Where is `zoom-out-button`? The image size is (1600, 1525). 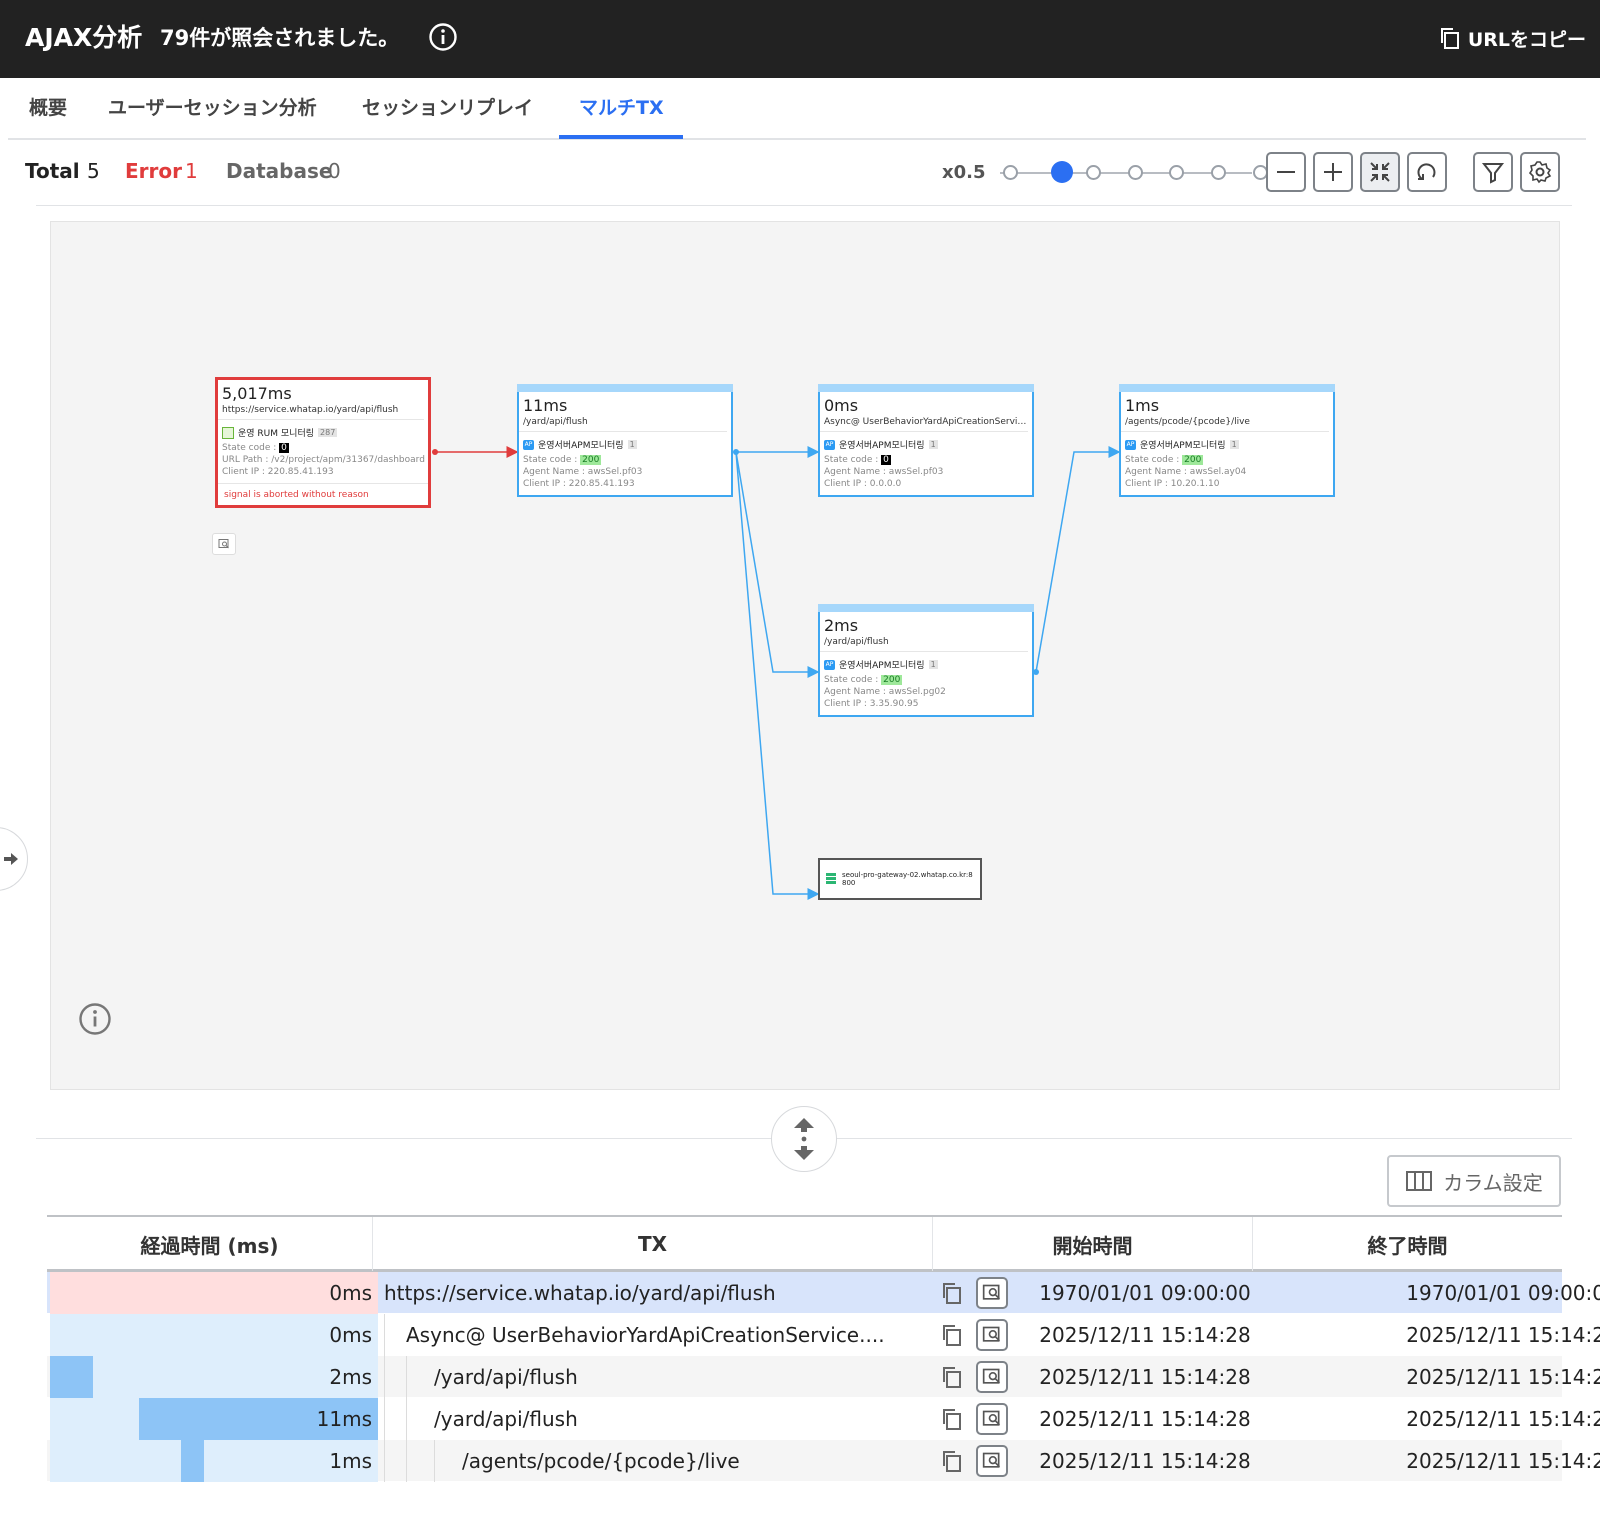
zoom-out-button is located at coordinates (1286, 172).